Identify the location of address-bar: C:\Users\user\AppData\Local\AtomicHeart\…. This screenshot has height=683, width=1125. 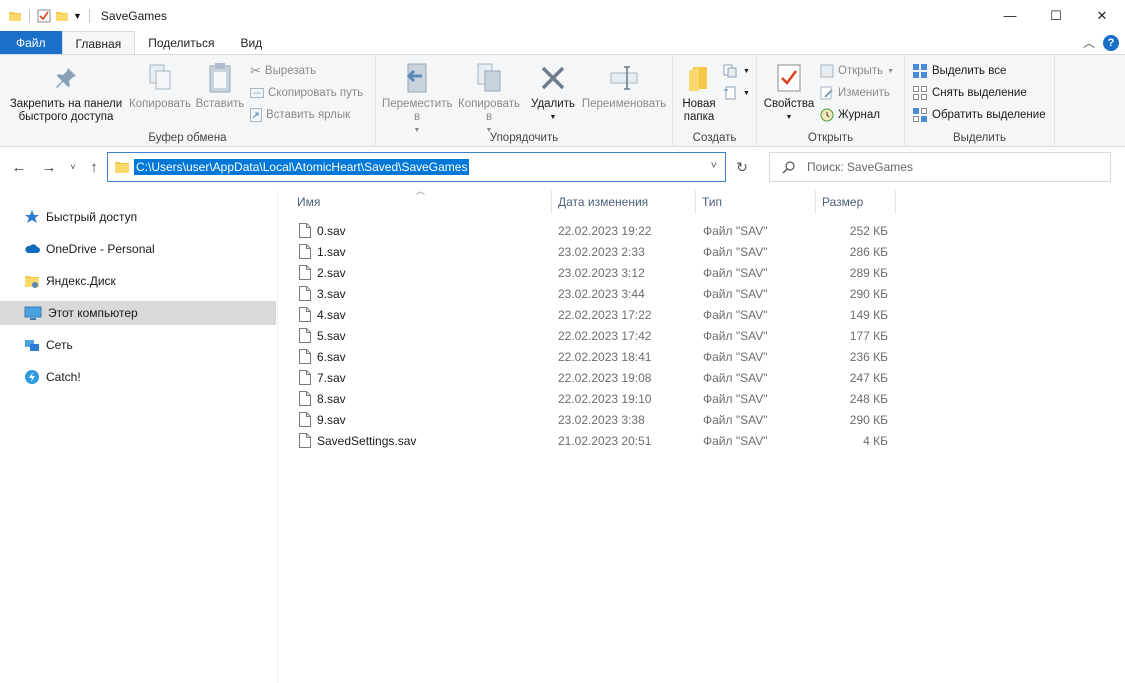
(416, 167).